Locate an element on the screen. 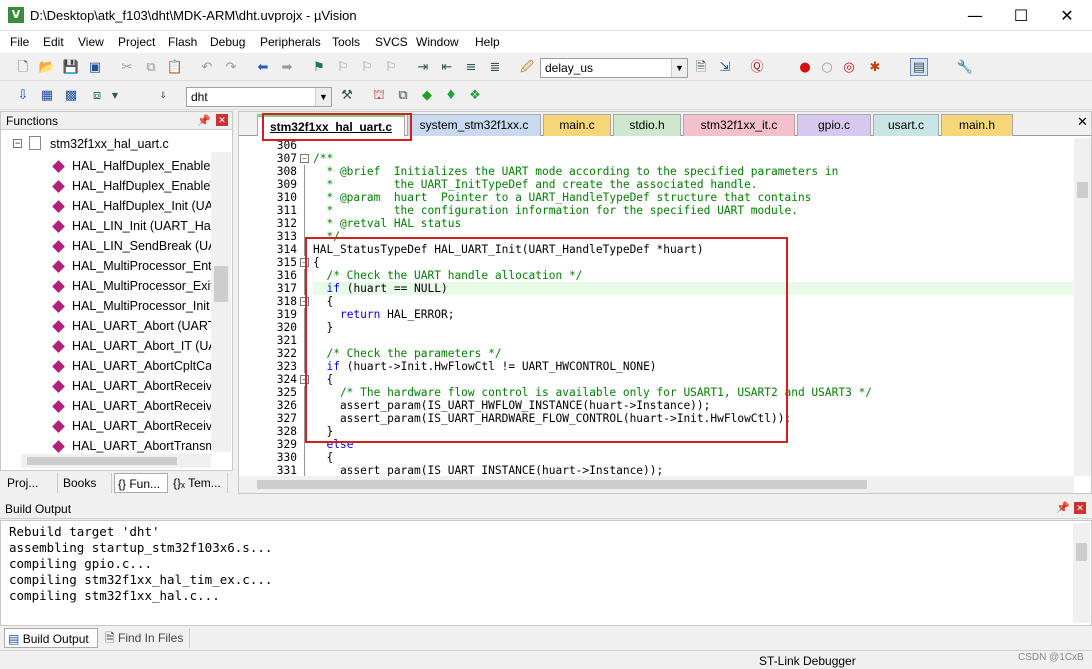  menu-view: View is located at coordinates (91, 42).